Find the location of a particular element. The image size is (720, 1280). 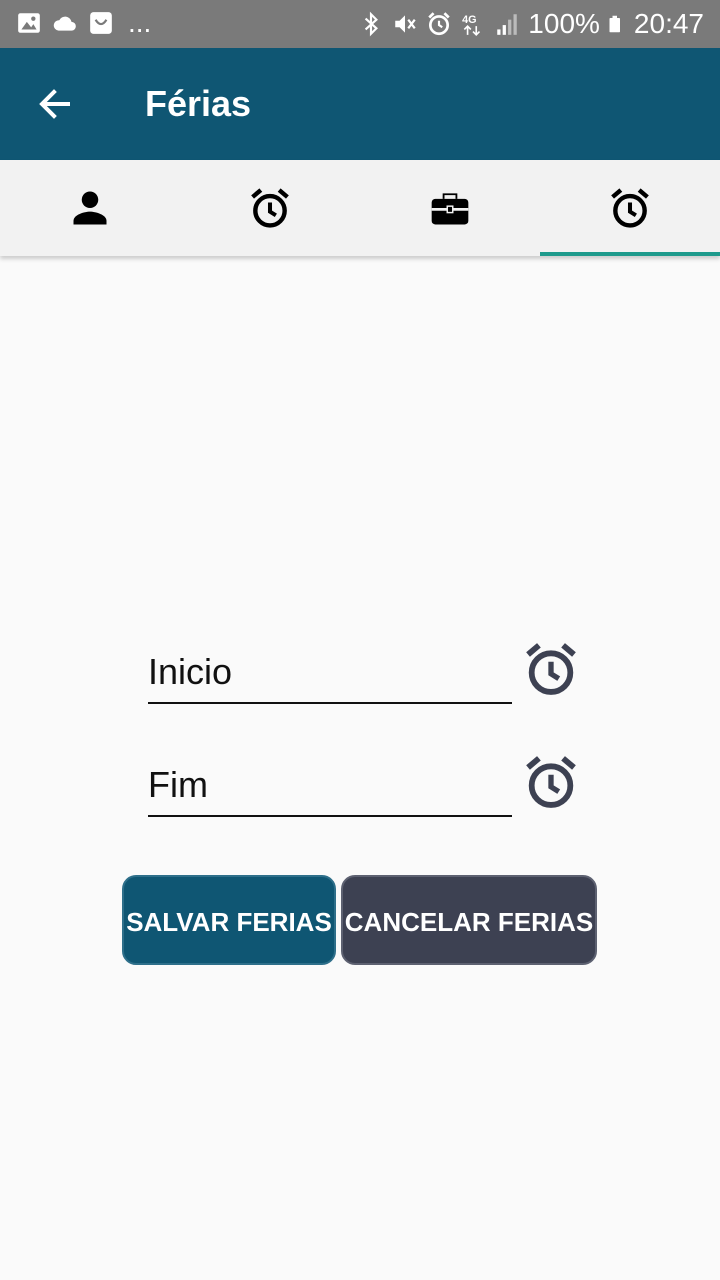

clock-time: 20:47 is located at coordinates (668, 23).